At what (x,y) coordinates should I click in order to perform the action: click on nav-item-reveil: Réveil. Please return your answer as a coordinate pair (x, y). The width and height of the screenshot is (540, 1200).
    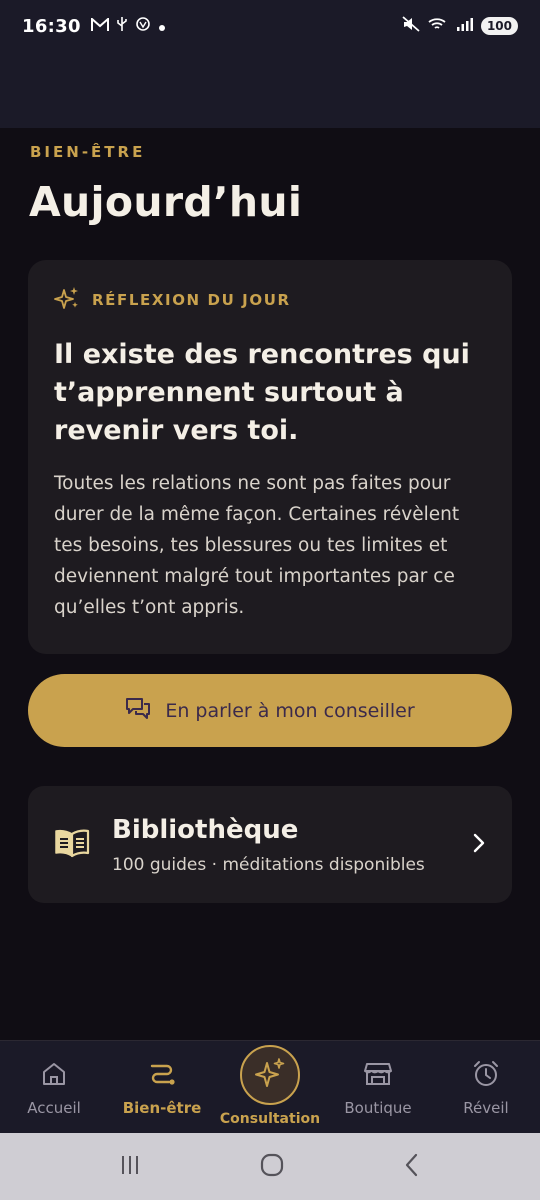
    Looking at the image, I should click on (486, 1087).